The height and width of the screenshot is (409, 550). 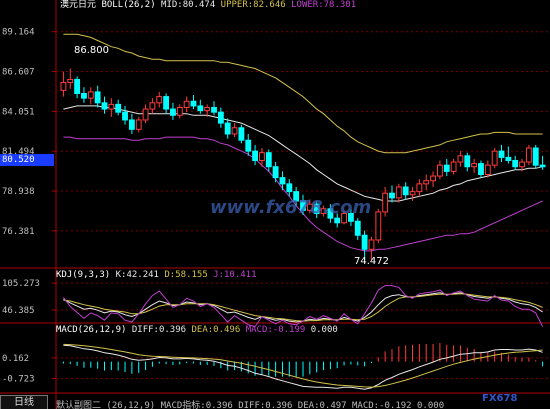 I want to click on y-tick-label: 84.051, so click(x=18, y=112).